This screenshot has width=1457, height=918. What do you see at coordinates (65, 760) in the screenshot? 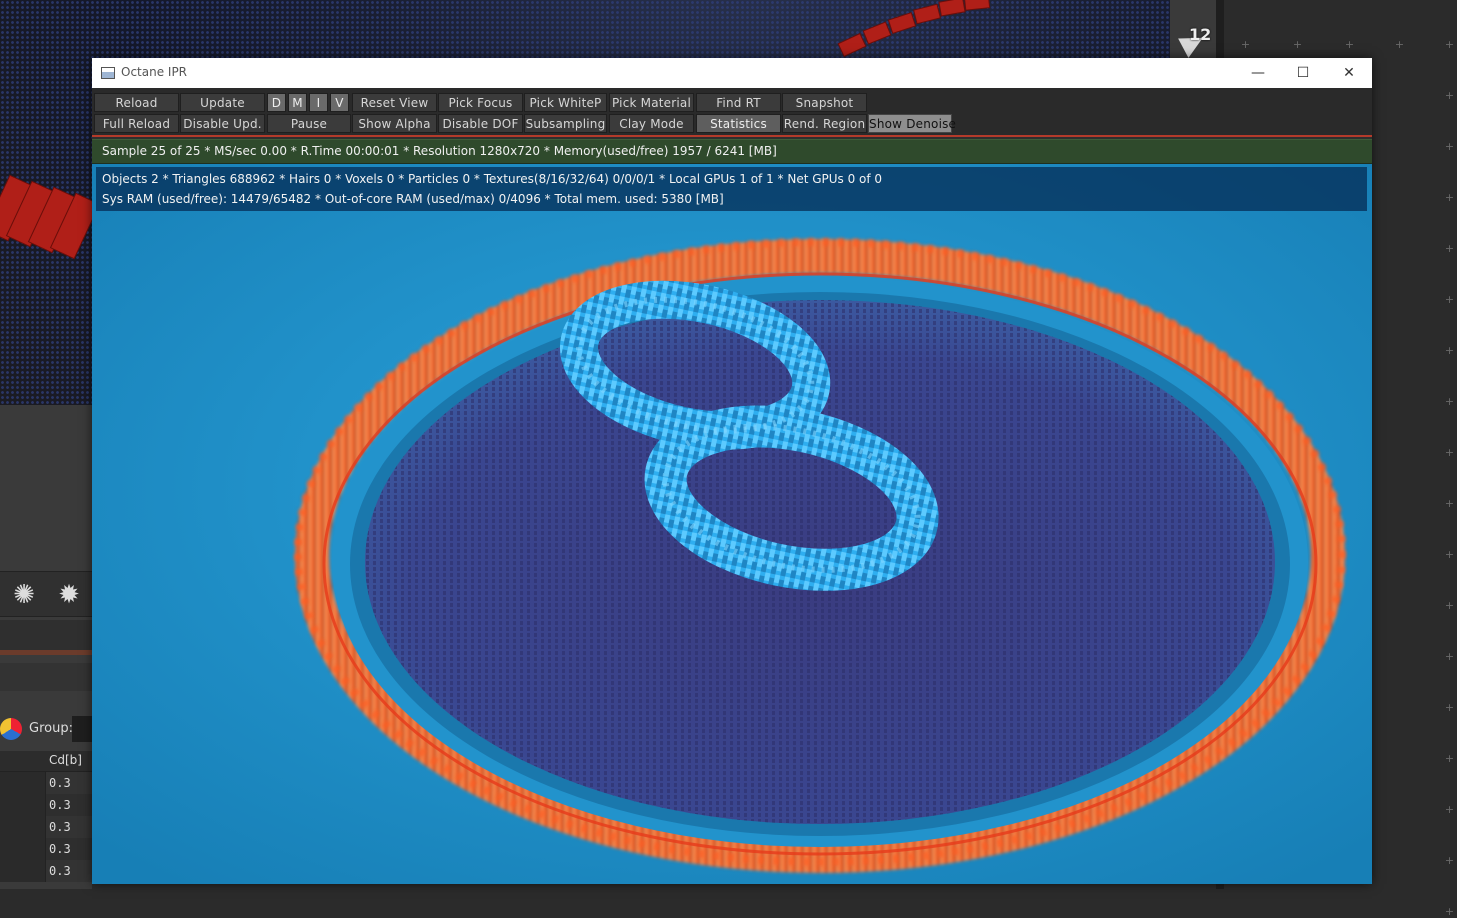
I see `column-header-cd: Cd[b]` at bounding box center [65, 760].